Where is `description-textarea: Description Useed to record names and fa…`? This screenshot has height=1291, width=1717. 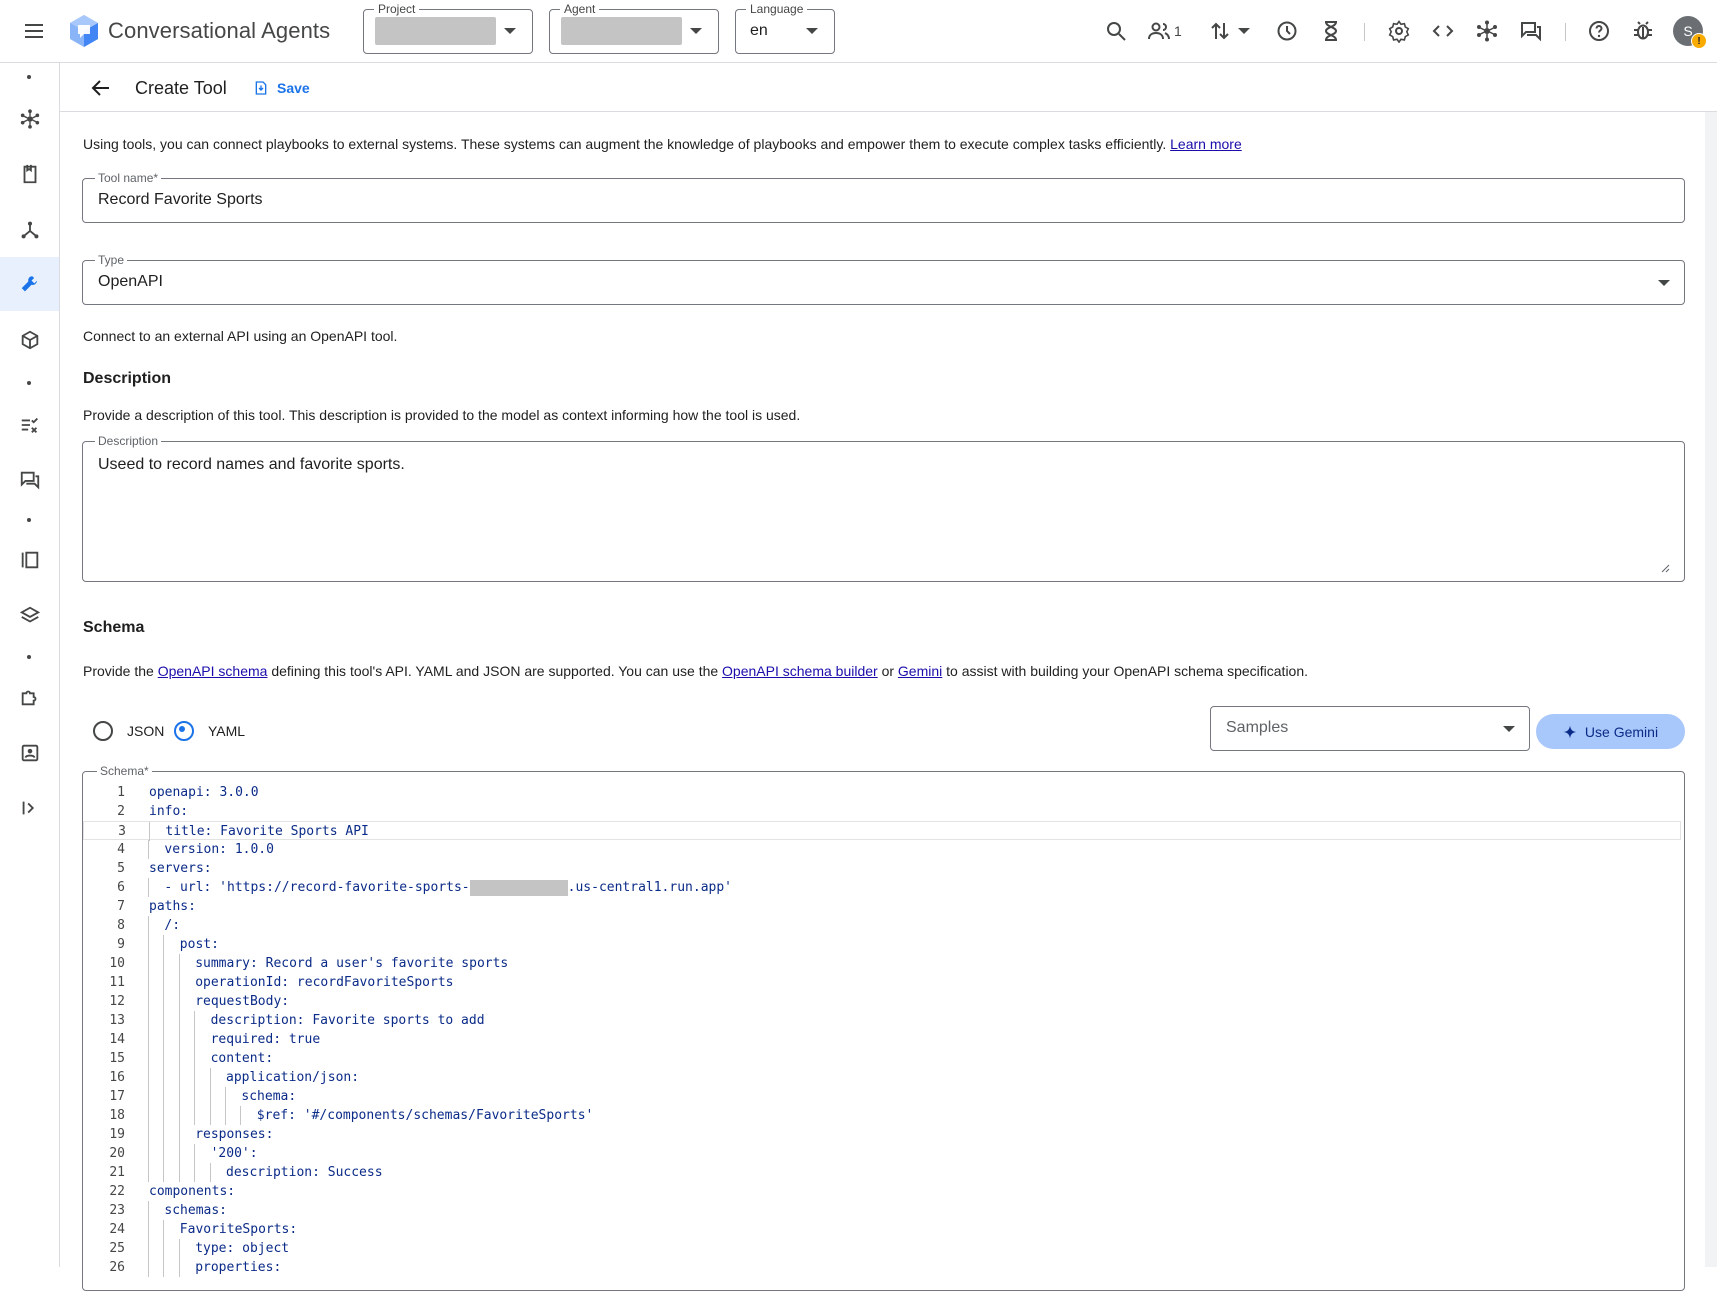 description-textarea: Description Useed to record names and fa… is located at coordinates (883, 508).